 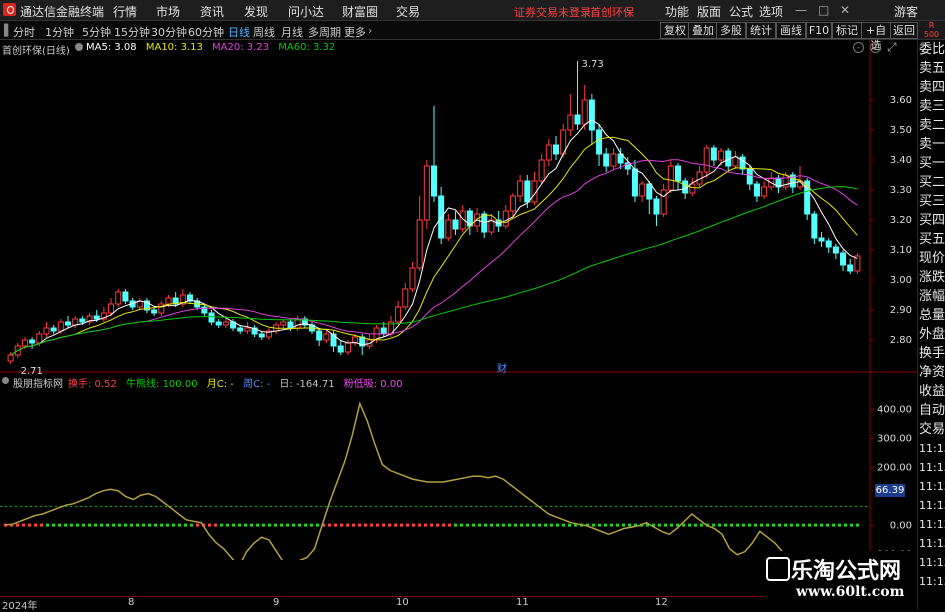 I want to click on side-panel-item: 换手, so click(x=932, y=354).